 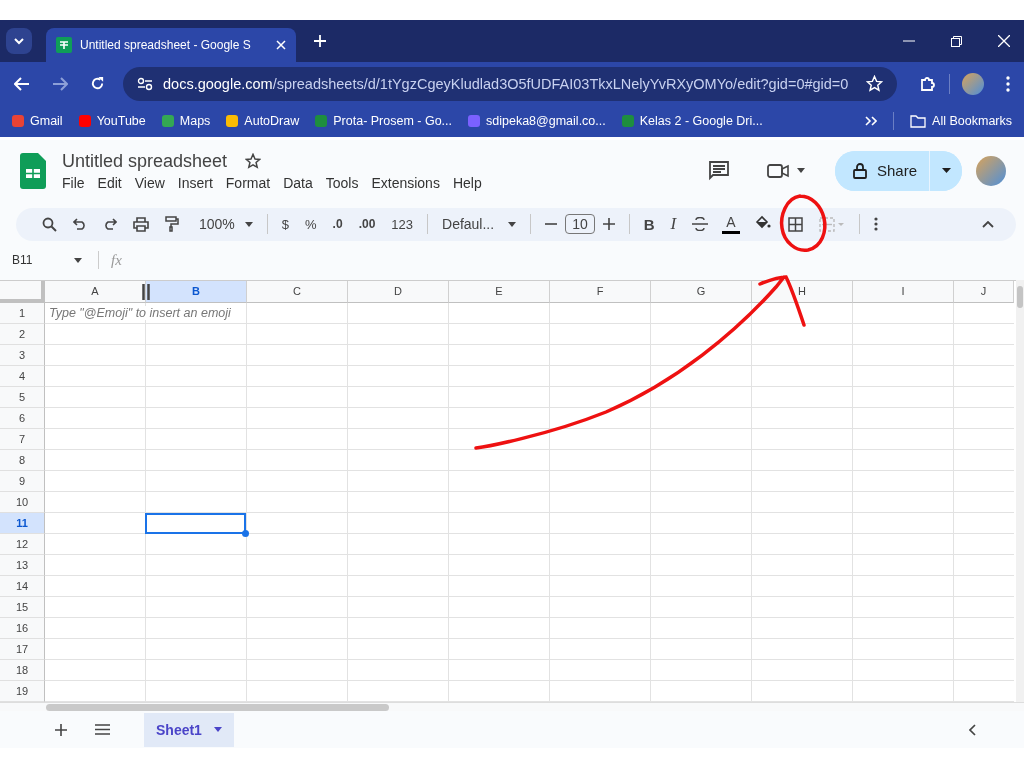 What do you see at coordinates (988, 224) in the screenshot?
I see `collapse-icon` at bounding box center [988, 224].